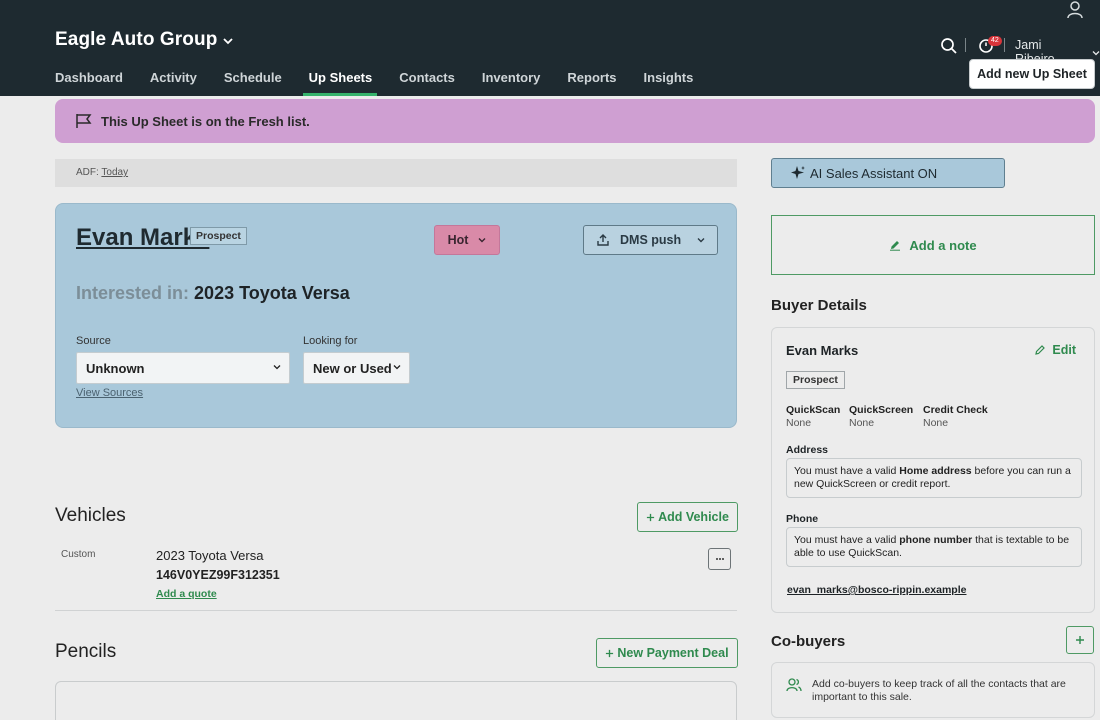 The width and height of the screenshot is (1100, 720). What do you see at coordinates (813, 417) in the screenshot?
I see `quickscan-status: QuickScan None` at bounding box center [813, 417].